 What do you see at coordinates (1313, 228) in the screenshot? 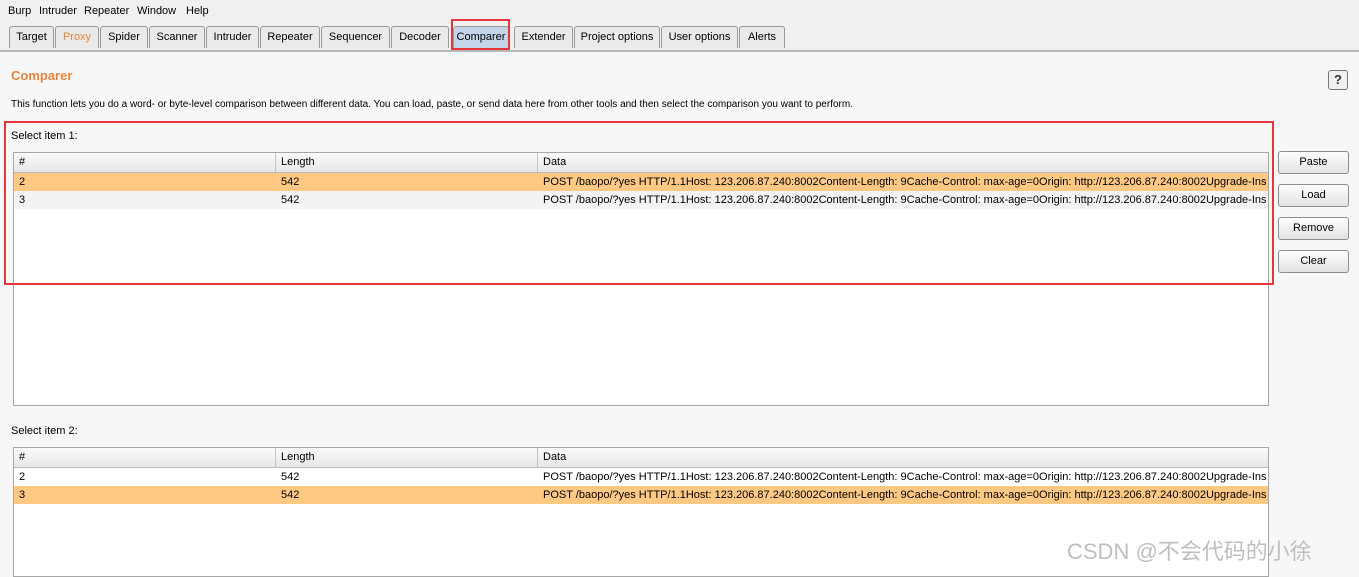
I see `remove-button: Remove` at bounding box center [1313, 228].